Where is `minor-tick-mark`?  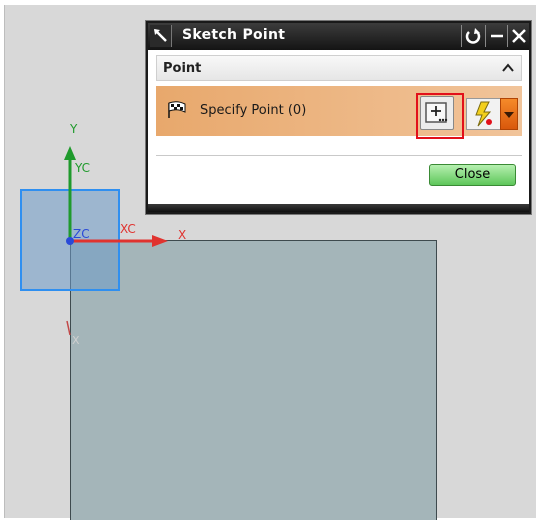 minor-tick-mark is located at coordinates (68, 328).